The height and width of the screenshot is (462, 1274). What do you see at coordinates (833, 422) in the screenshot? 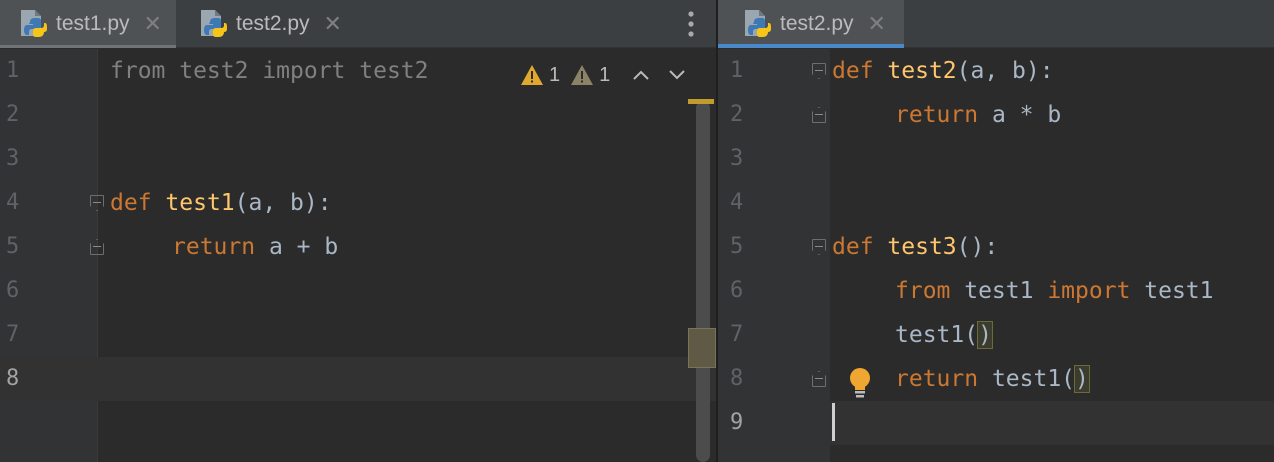
I see `text-caret` at bounding box center [833, 422].